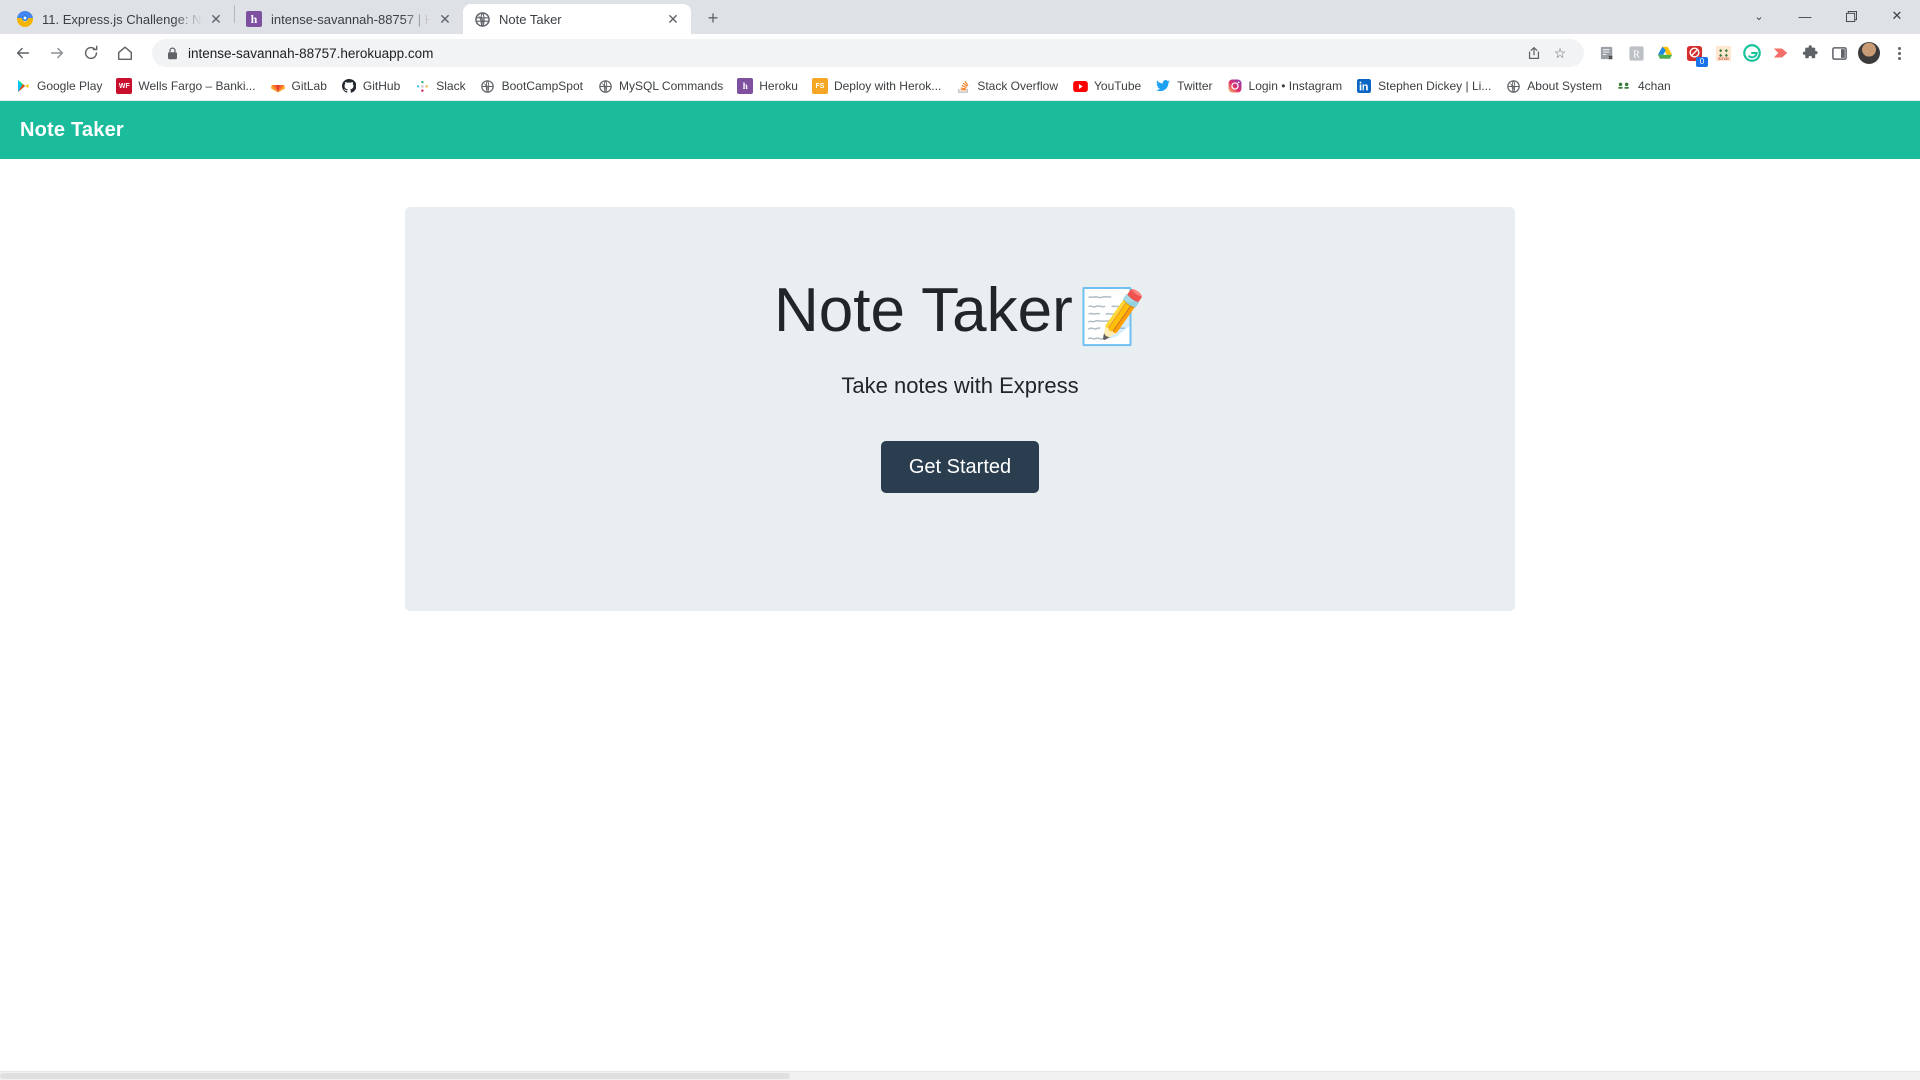  Describe the element at coordinates (819, 86) in the screenshot. I see `fs-icon: FS` at that location.